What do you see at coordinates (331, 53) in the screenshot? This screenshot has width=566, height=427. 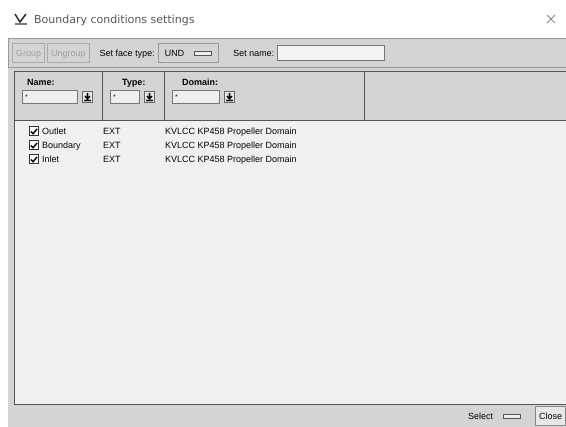 I see `set-name-field` at bounding box center [331, 53].